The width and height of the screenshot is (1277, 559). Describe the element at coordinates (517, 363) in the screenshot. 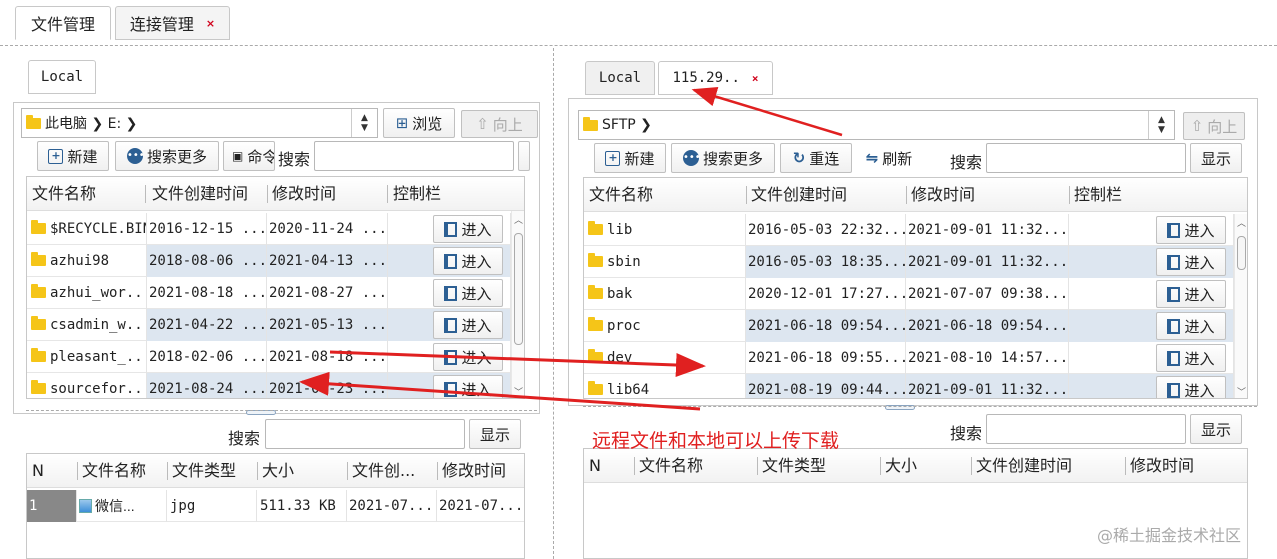

I see `arrow-upload` at that location.